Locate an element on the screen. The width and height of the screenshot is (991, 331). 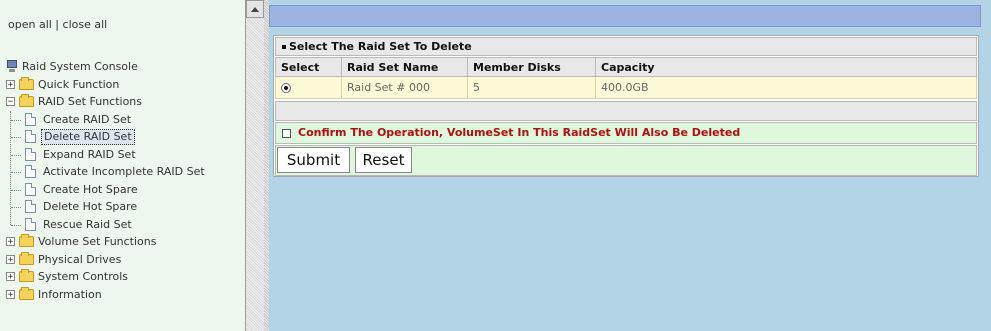
table-row: Raid Set # 000 5 400.0GB is located at coordinates (626, 87).